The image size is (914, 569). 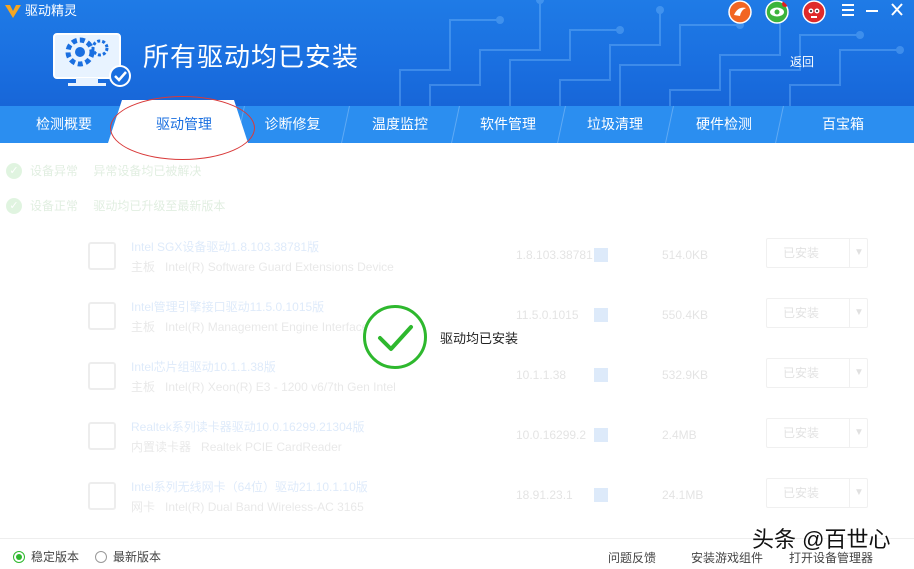 What do you see at coordinates (848, 10) in the screenshot?
I see `menu-icon` at bounding box center [848, 10].